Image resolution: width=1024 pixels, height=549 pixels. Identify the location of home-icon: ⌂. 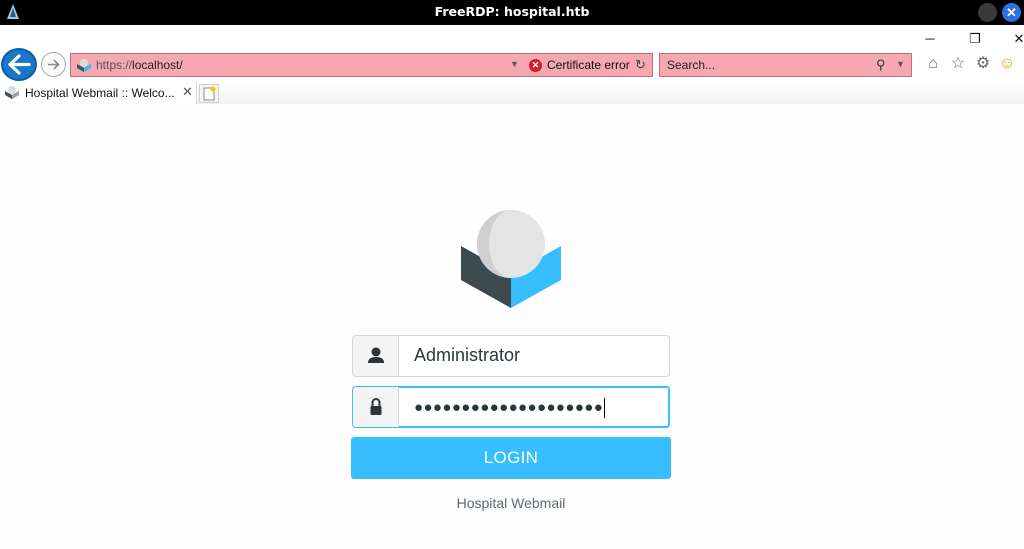
(933, 64).